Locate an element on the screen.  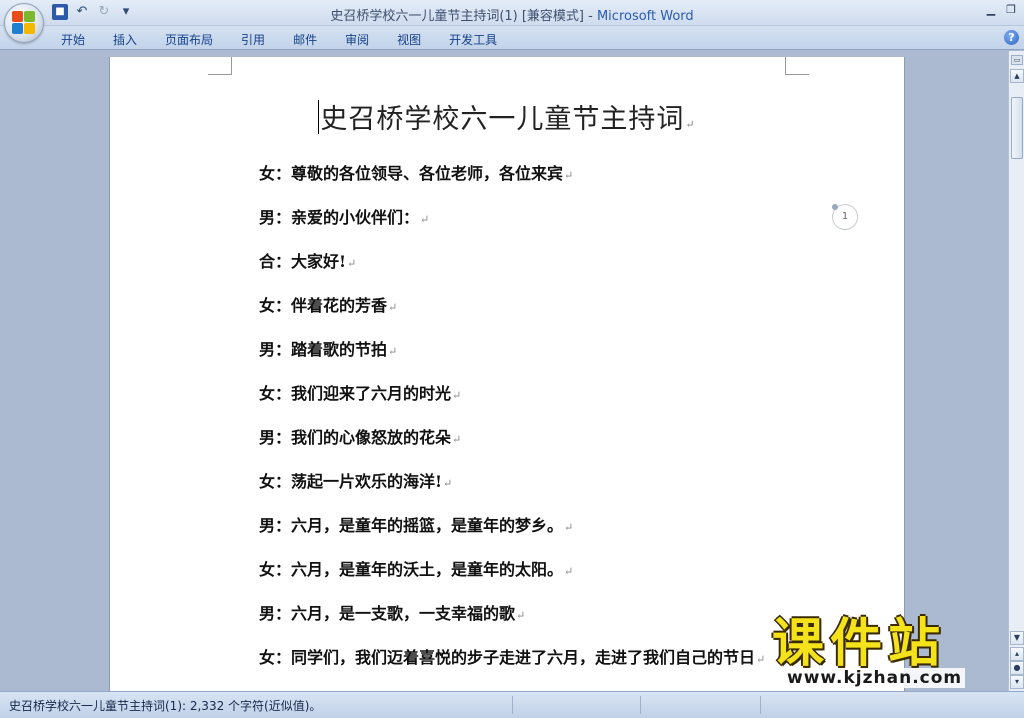
tab-insert: 插入 is located at coordinates (125, 39).